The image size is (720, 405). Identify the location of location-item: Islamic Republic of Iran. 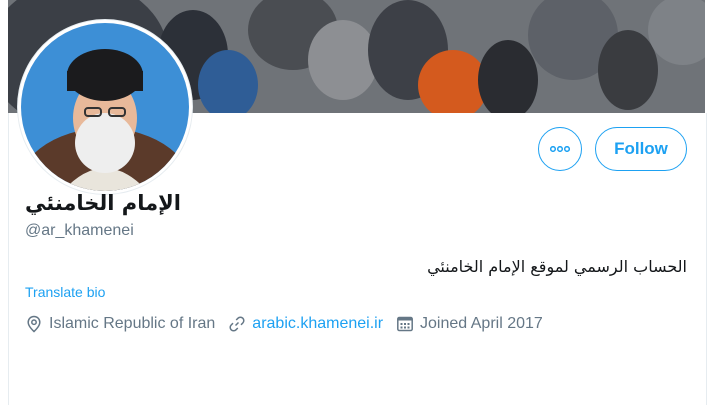
(120, 324).